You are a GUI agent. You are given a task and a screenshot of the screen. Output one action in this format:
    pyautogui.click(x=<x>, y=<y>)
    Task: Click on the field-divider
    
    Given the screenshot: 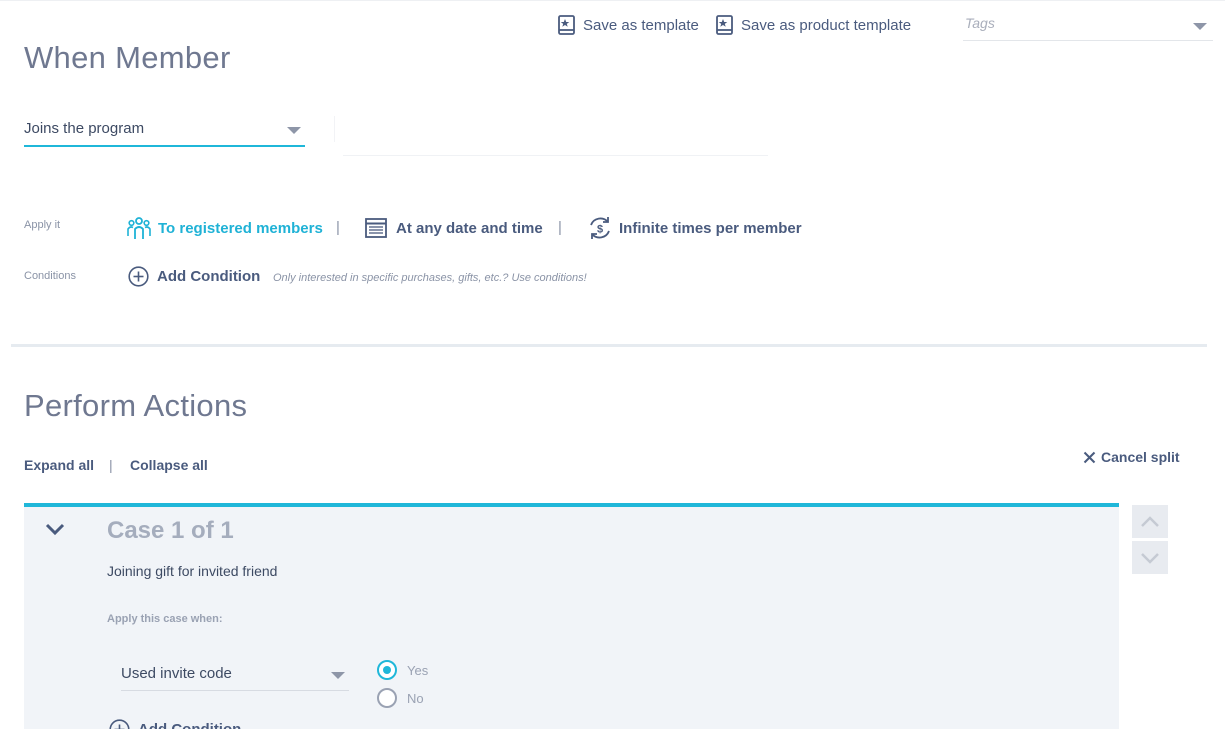 What is the action you would take?
    pyautogui.click(x=334, y=129)
    